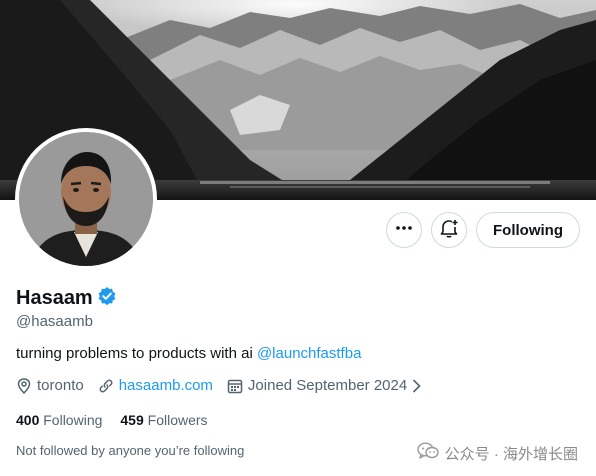 The image size is (596, 476). I want to click on meta-website: hasaamb.com, so click(155, 385).